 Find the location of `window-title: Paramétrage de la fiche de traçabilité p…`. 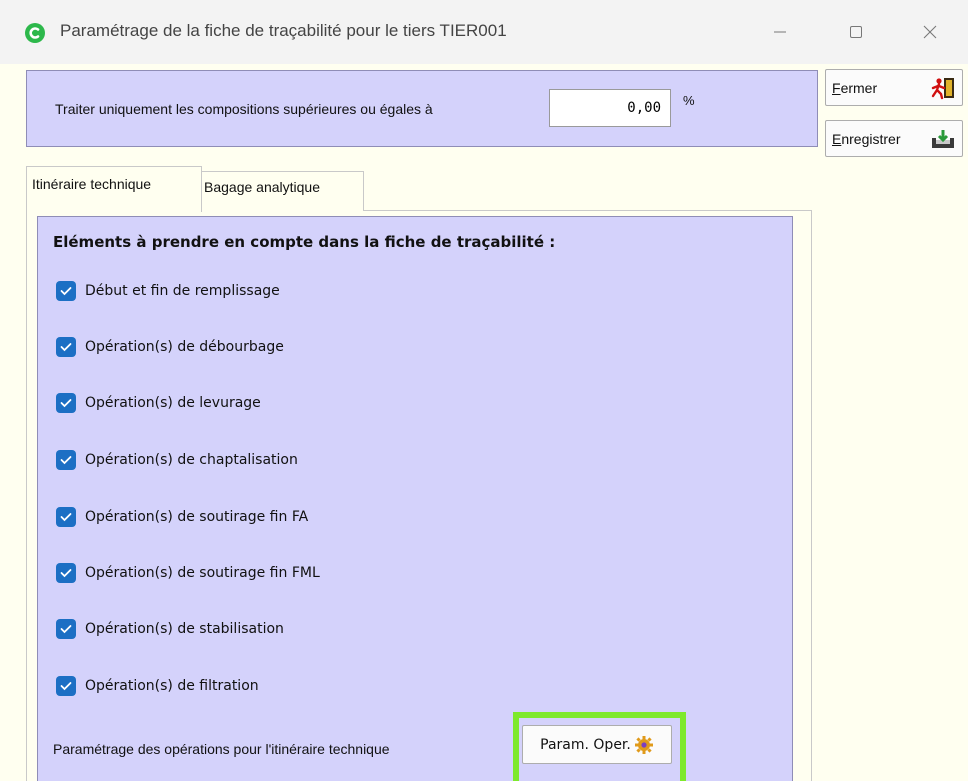

window-title: Paramétrage de la fiche de traçabilité p… is located at coordinates (283, 30).